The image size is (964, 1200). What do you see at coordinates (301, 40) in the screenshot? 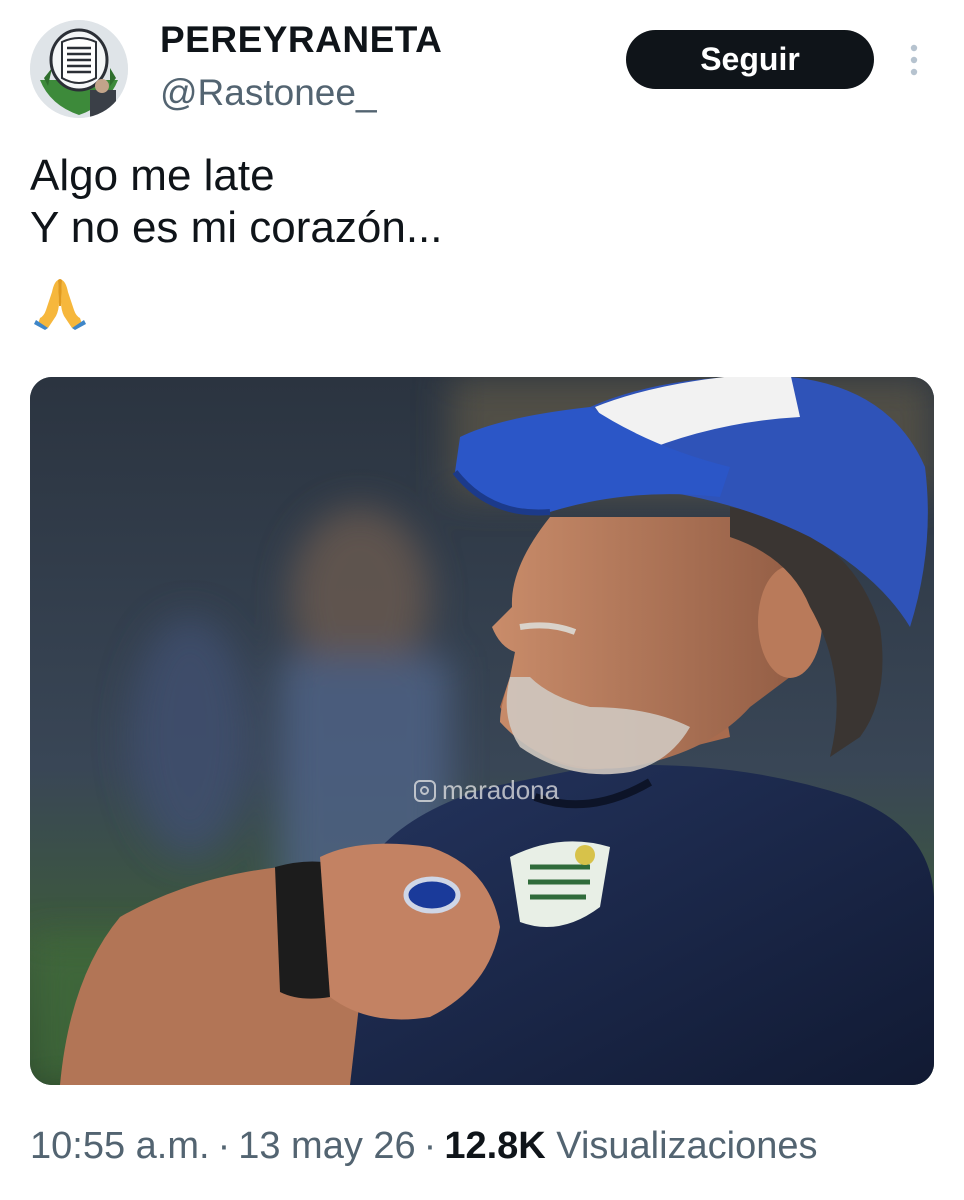
I see `author-display-name: PEREYRANETA` at bounding box center [301, 40].